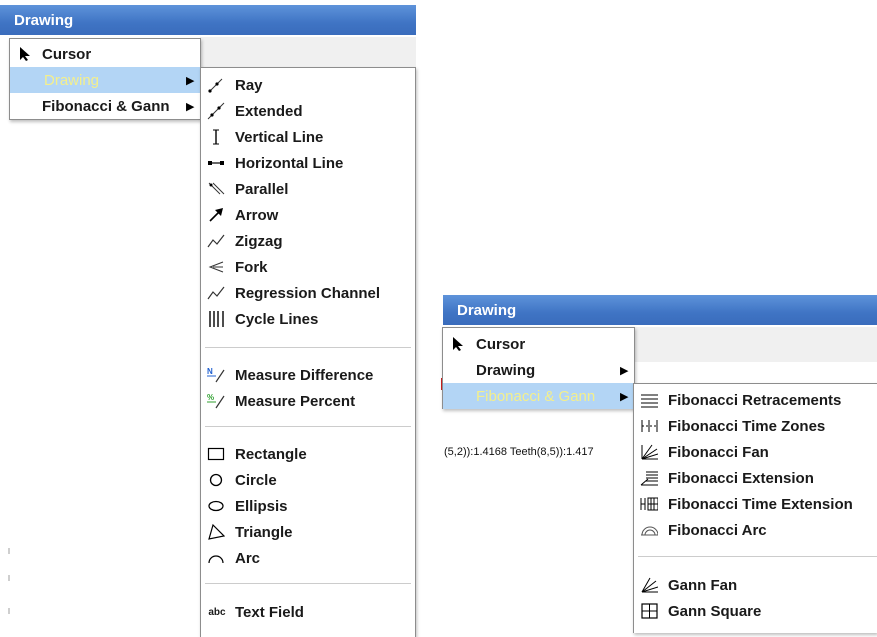 This screenshot has height=637, width=877. I want to click on menu-item-label: Measure Percent, so click(295, 401).